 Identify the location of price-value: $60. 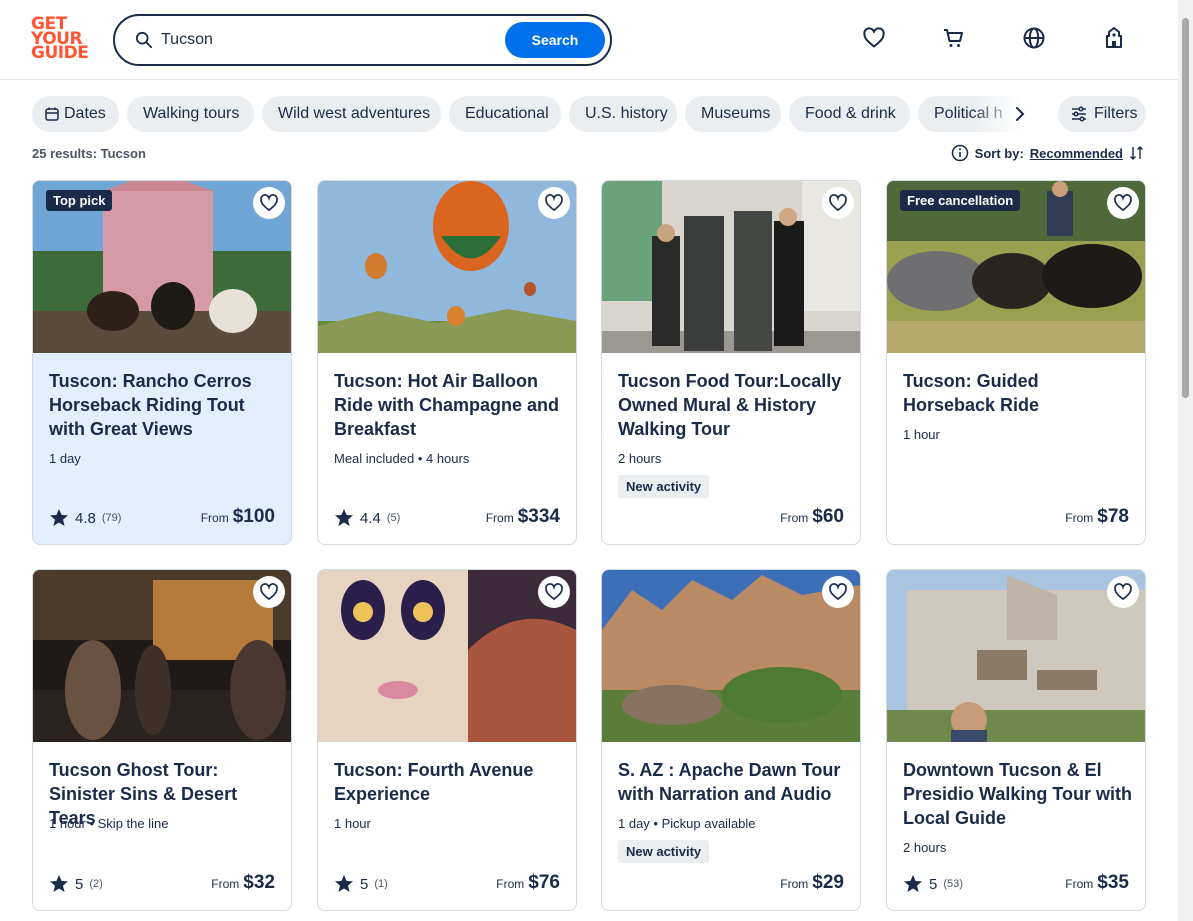
(828, 516).